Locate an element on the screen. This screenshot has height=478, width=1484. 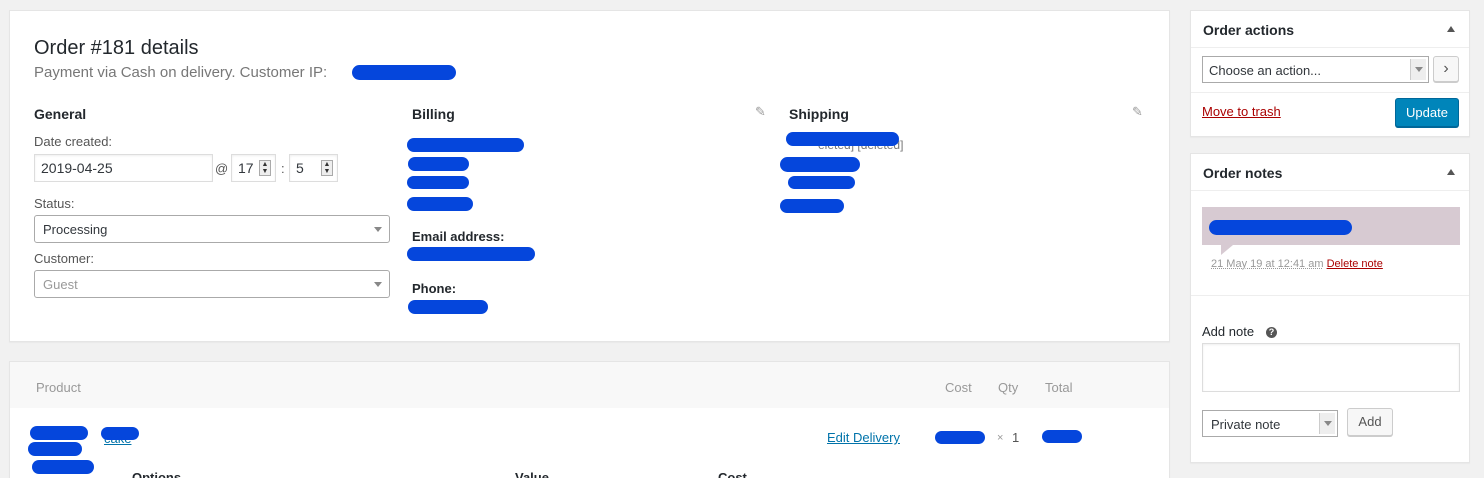
hour-input: 17 ▲ ▼ is located at coordinates (253, 168).